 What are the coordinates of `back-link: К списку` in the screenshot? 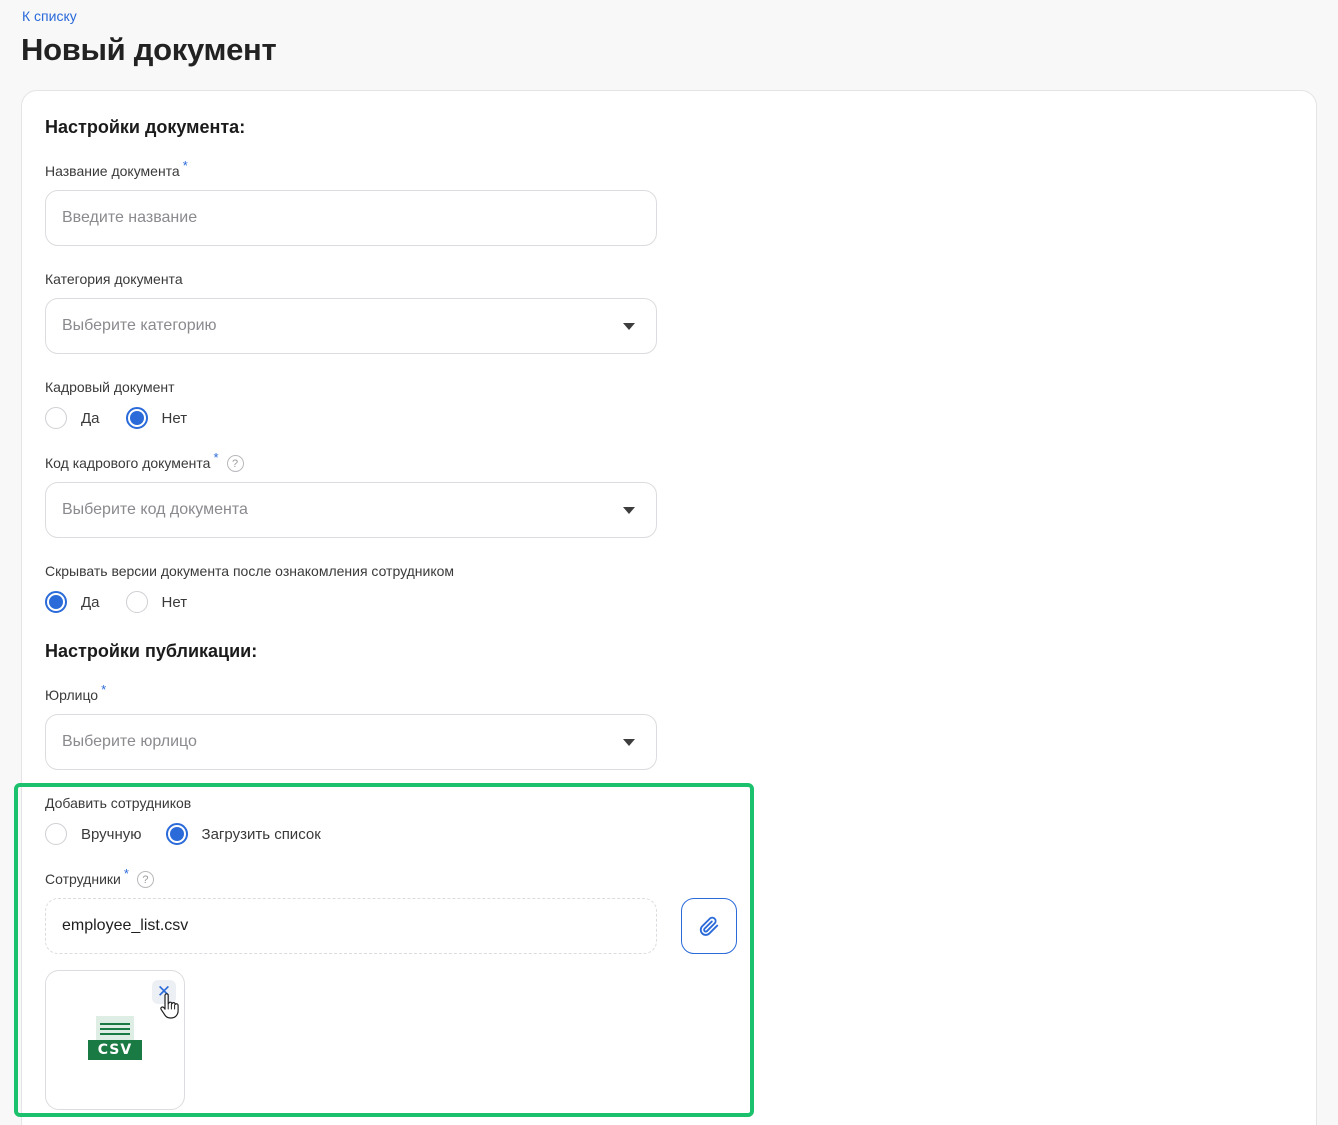 It's located at (49, 16).